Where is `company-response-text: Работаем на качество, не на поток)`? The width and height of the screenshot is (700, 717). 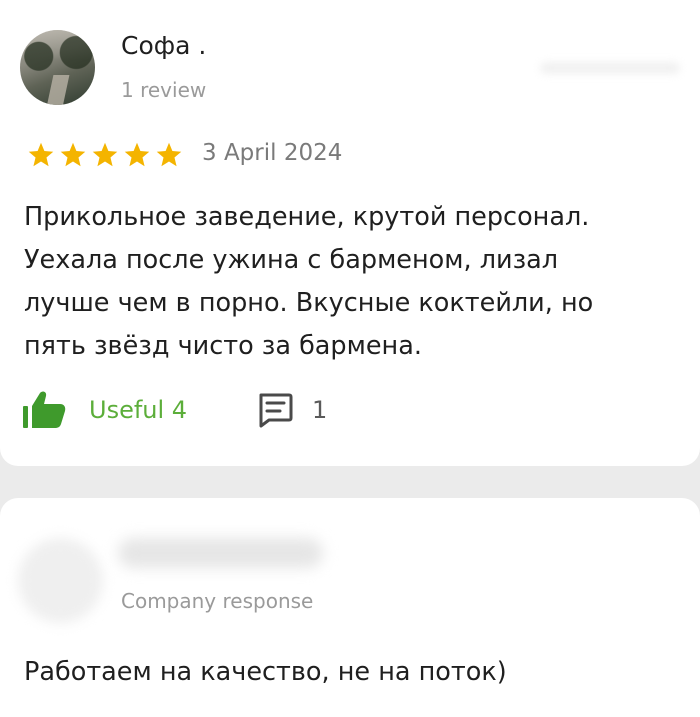
company-response-text: Работаем на качество, не на поток) is located at coordinates (265, 672).